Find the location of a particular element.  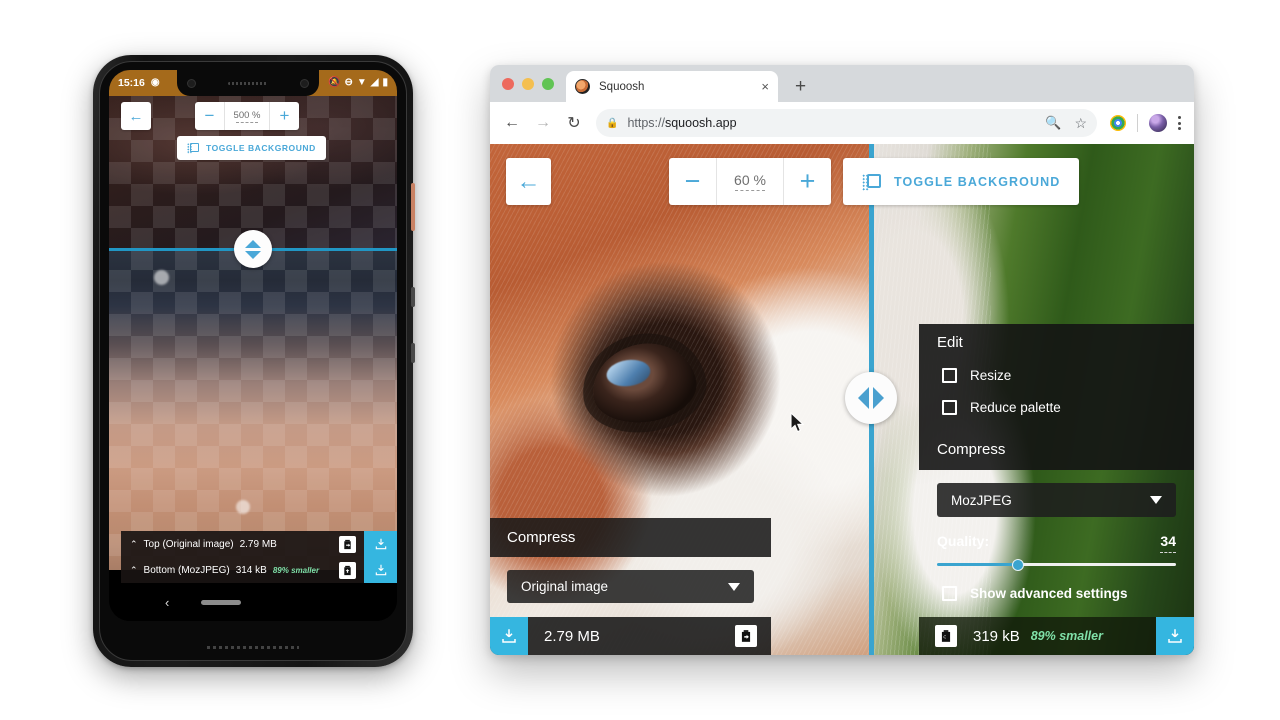

original-size-text: 2.79 MB is located at coordinates (572, 636).